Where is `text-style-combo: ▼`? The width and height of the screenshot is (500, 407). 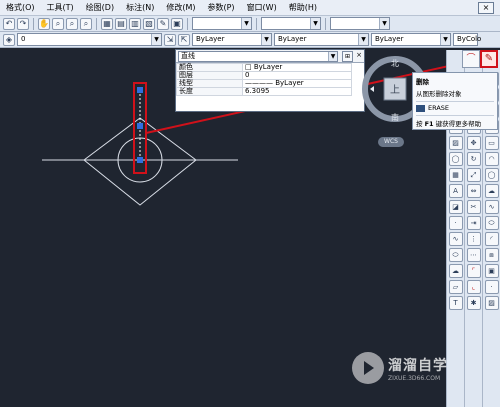
text-style-combo: ▼ is located at coordinates (222, 23).